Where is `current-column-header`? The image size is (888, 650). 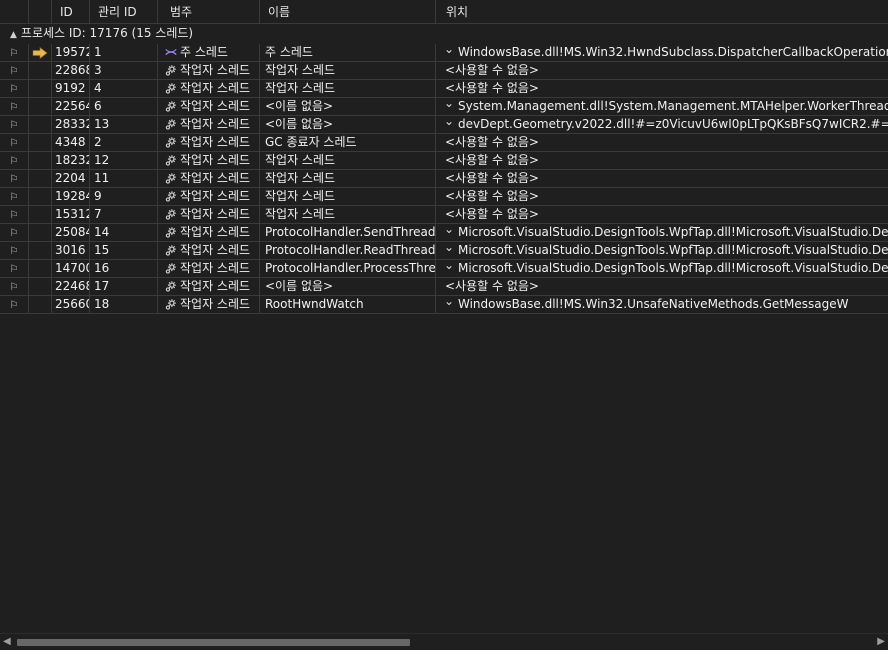
current-column-header is located at coordinates (40, 12).